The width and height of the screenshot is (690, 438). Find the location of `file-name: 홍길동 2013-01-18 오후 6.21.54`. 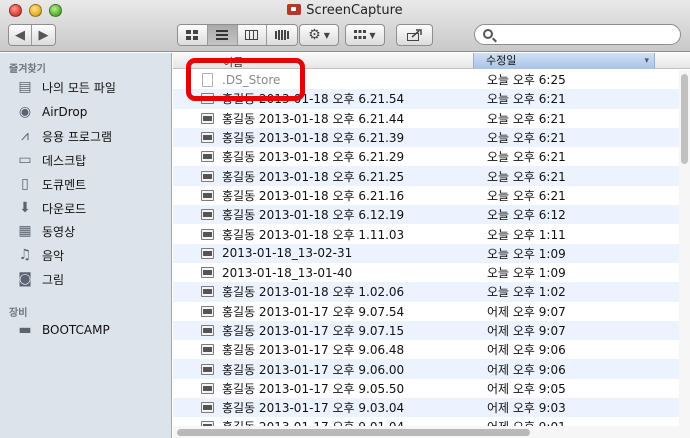

file-name: 홍길동 2013-01-18 오후 6.21.54 is located at coordinates (313, 99).